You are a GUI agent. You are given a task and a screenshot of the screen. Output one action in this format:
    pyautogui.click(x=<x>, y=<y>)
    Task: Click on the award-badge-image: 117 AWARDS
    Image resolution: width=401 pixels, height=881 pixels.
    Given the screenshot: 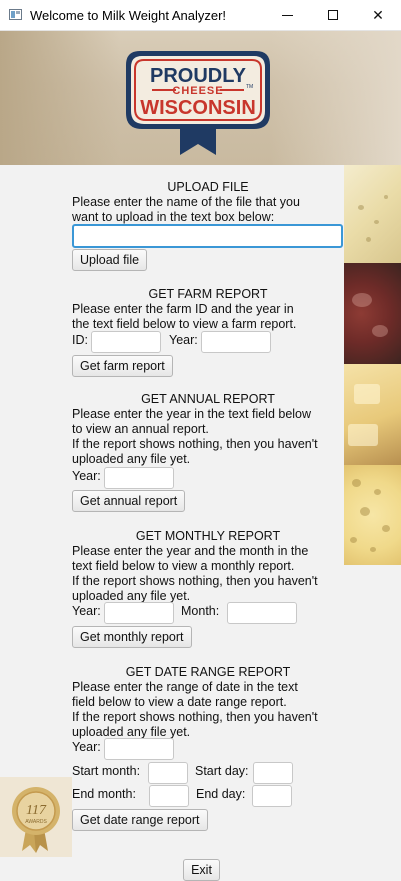 What is the action you would take?
    pyautogui.click(x=36, y=817)
    